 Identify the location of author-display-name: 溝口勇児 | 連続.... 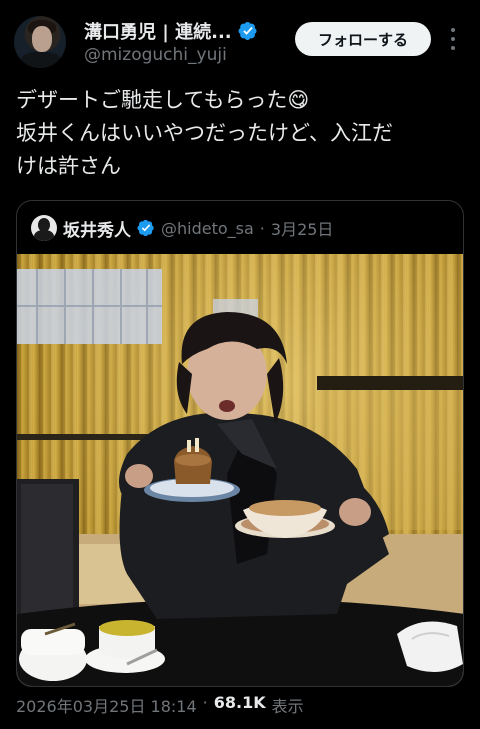
(158, 31).